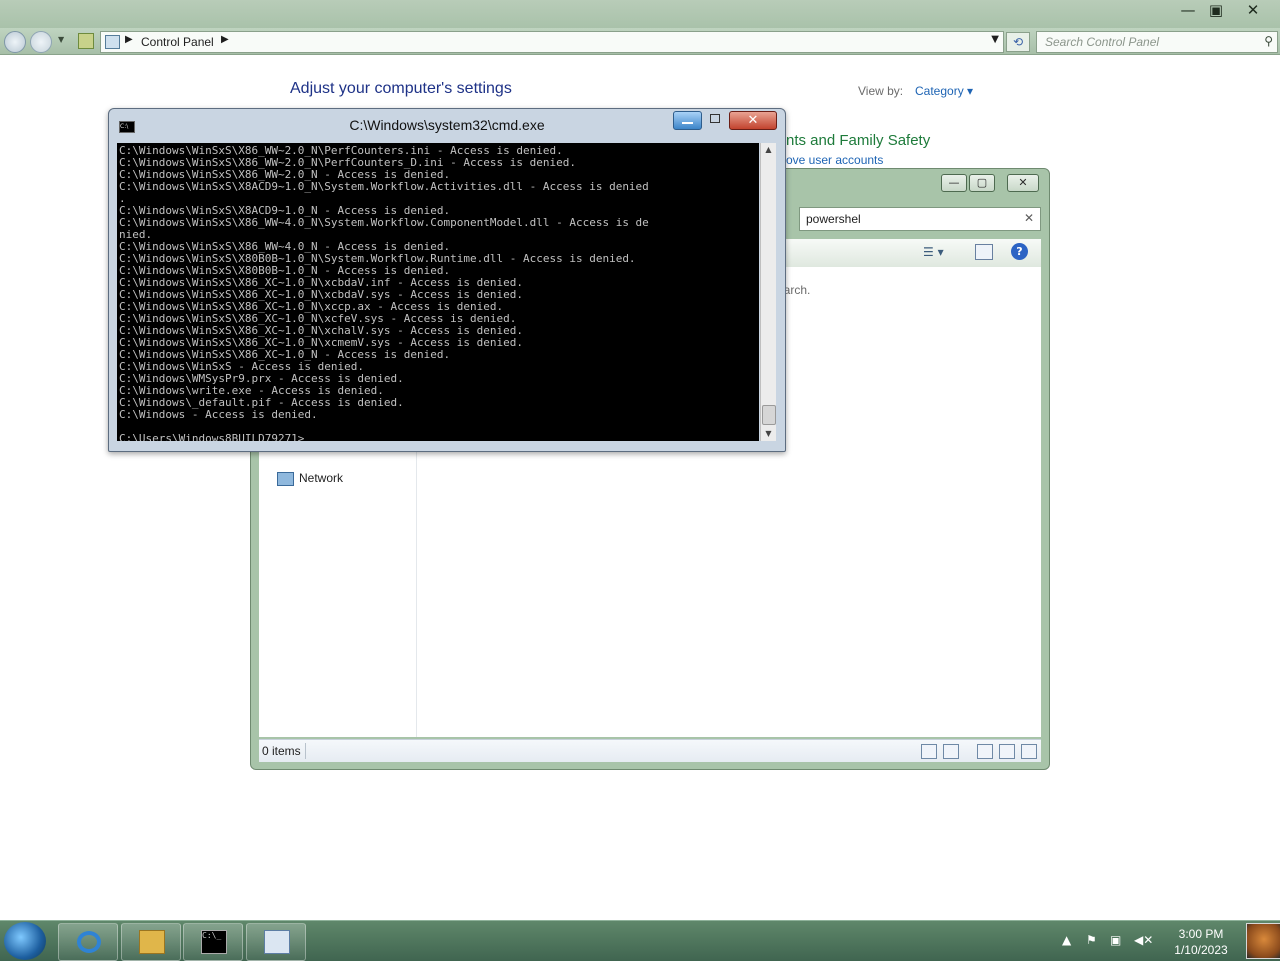 The height and width of the screenshot is (961, 1280). I want to click on scroll-down-icon: ▼, so click(768, 434).